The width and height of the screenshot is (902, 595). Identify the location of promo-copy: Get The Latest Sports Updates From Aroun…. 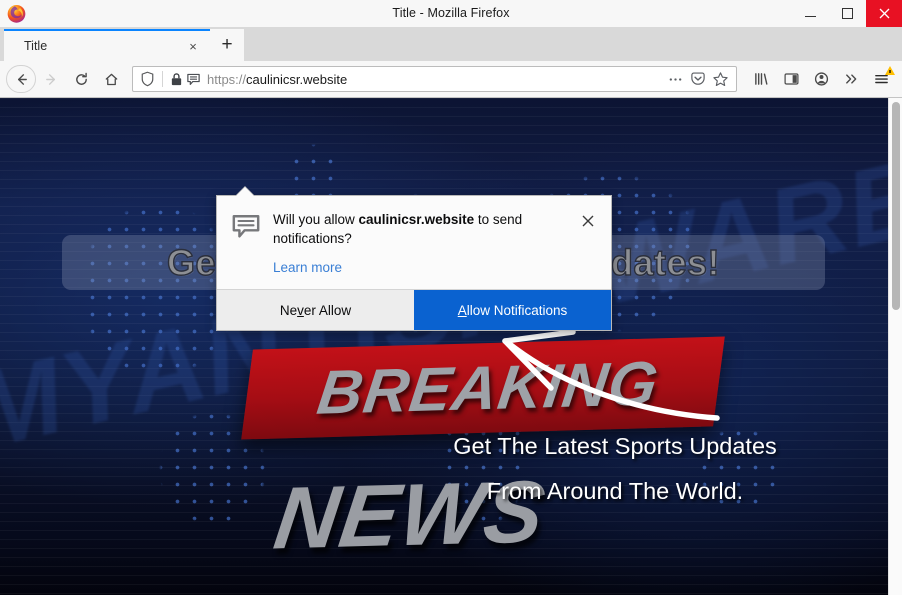
(615, 469).